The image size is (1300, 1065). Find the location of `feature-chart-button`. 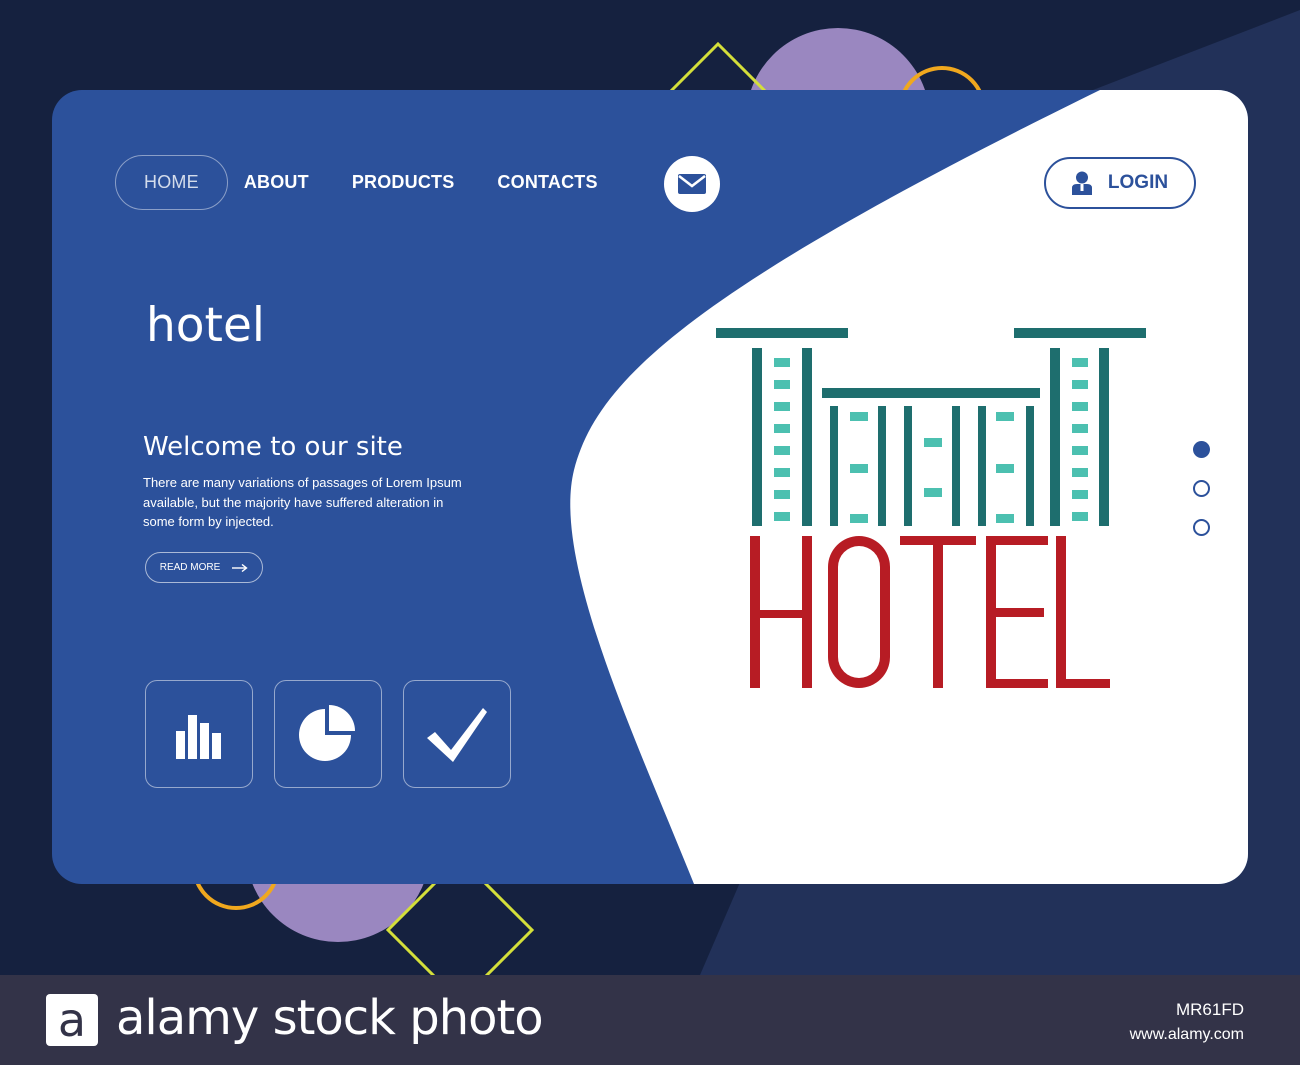

feature-chart-button is located at coordinates (328, 734).